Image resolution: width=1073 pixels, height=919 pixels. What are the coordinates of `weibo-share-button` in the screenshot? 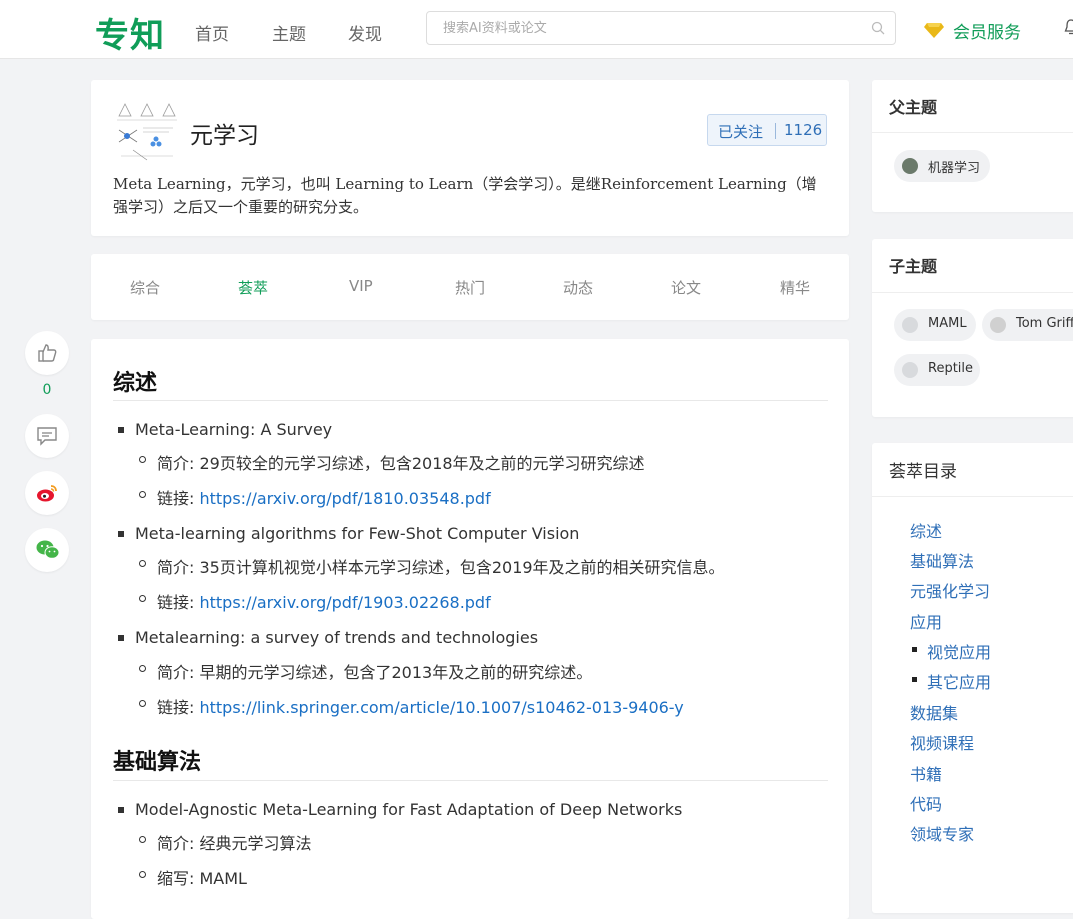 It's located at (47, 493).